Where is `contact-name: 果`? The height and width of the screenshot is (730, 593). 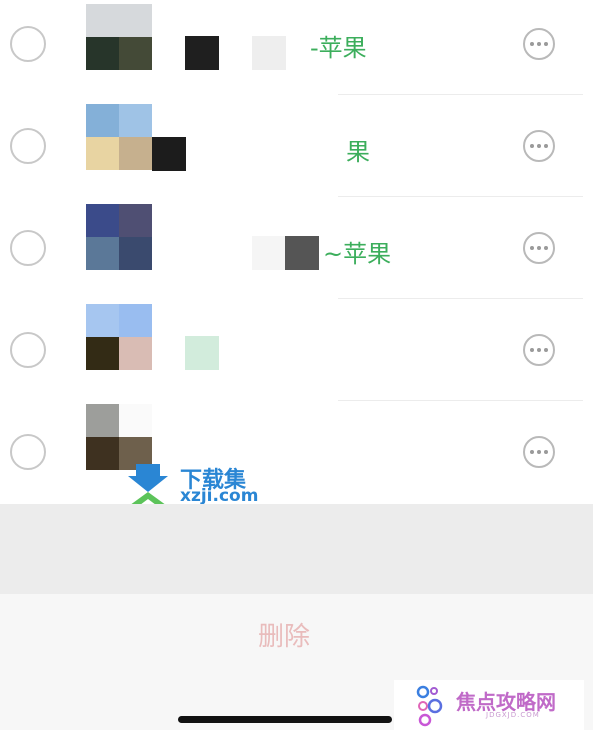
contact-name: 果 is located at coordinates (358, 152).